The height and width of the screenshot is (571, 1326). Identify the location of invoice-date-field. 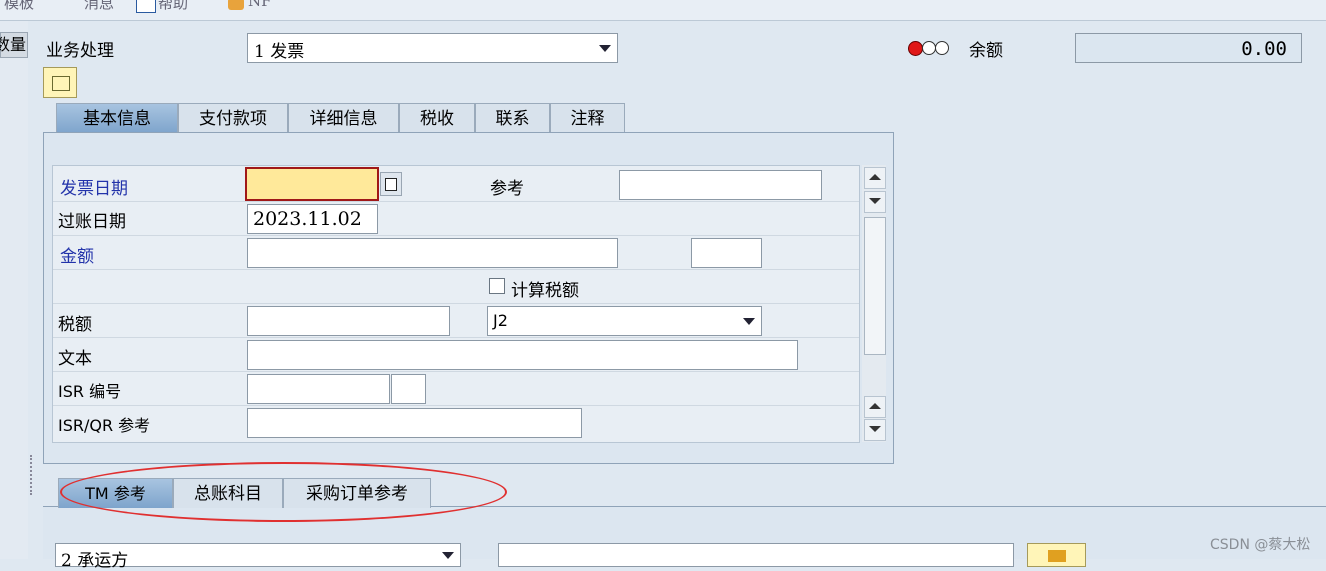
(312, 184).